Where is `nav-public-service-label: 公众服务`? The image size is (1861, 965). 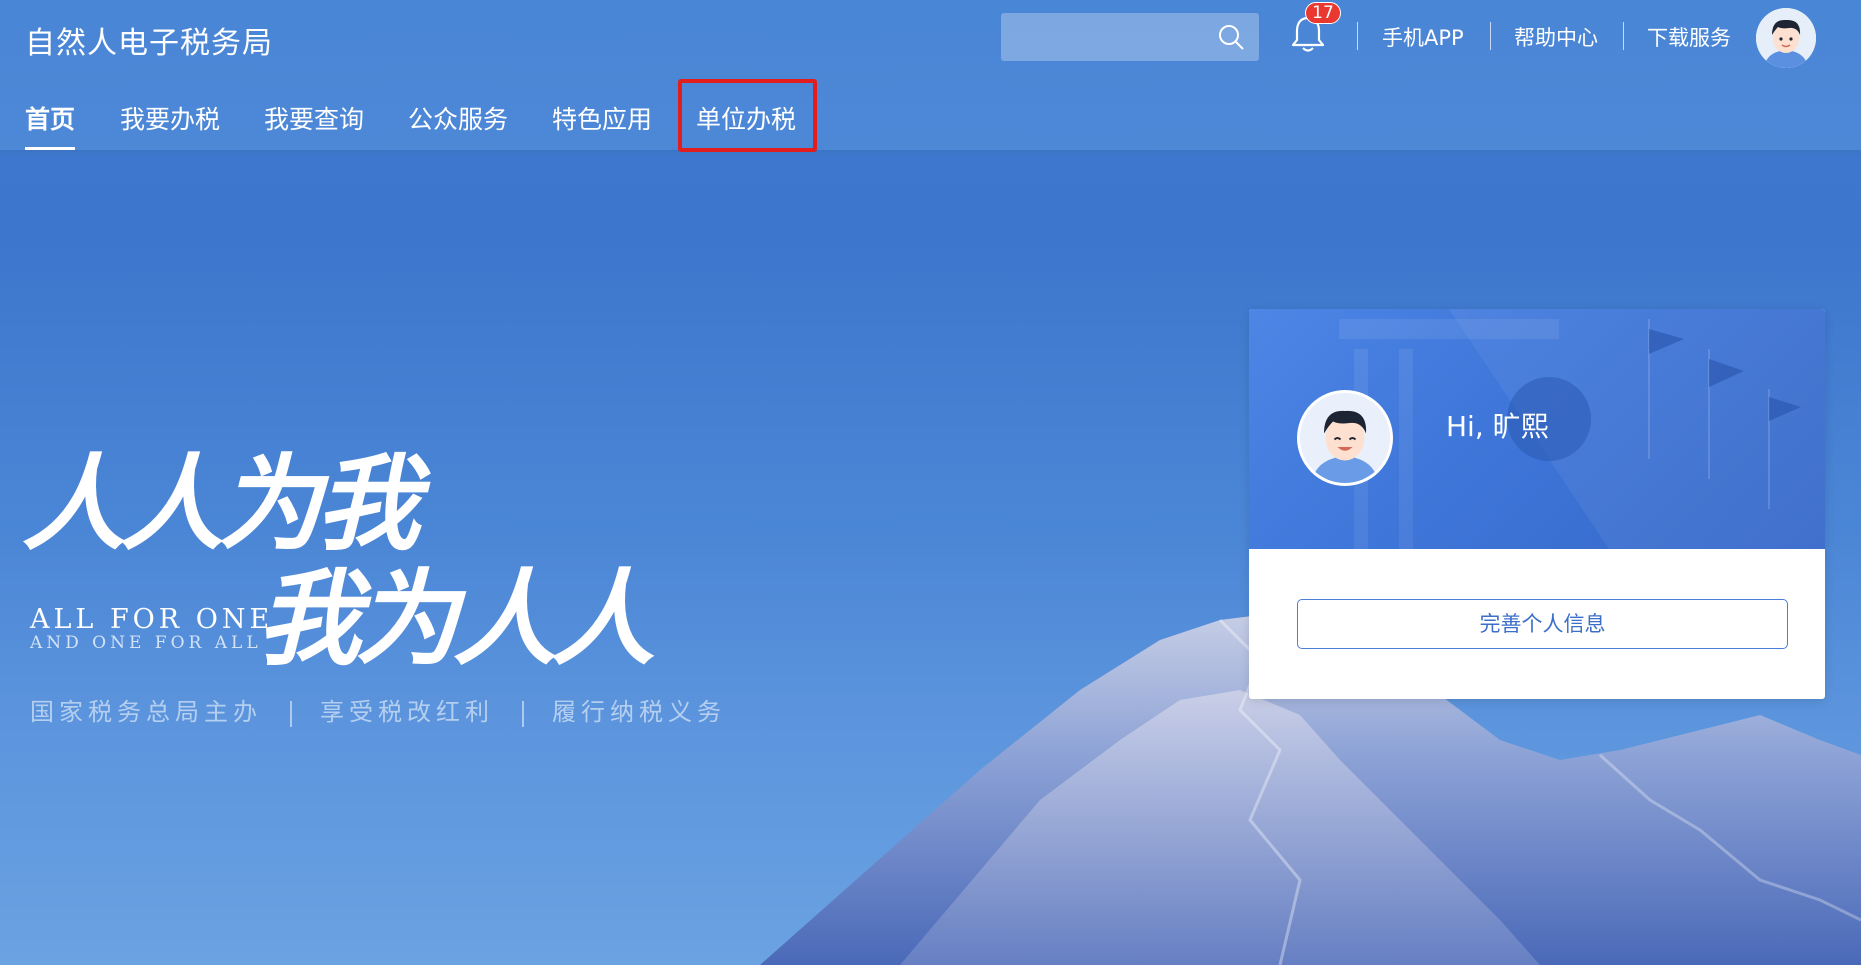
nav-public-service-label: 公众服务 is located at coordinates (458, 119).